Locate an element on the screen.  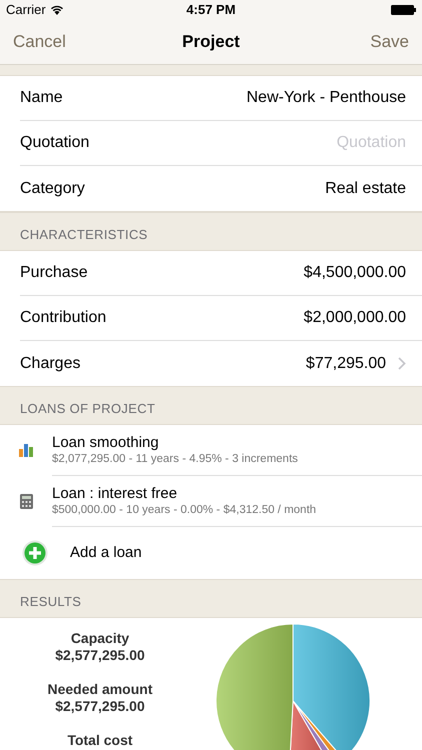
row-label: Contribution is located at coordinates (63, 318).